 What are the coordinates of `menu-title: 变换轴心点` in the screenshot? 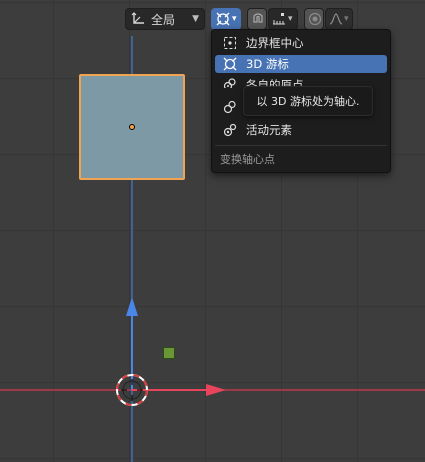 It's located at (247, 159).